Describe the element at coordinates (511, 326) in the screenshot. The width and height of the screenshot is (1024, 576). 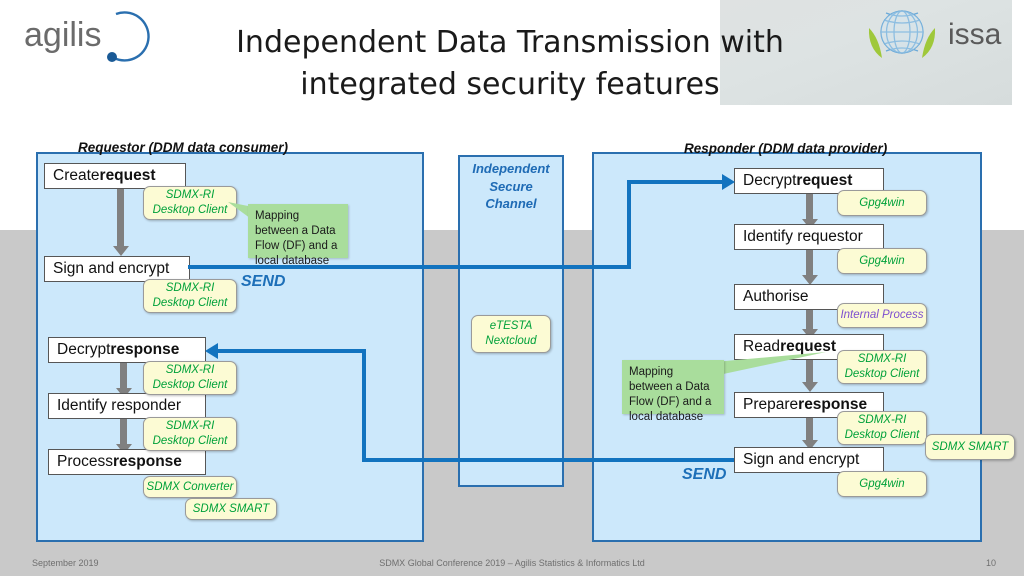
I see `callout-line1: eTESTA` at that location.